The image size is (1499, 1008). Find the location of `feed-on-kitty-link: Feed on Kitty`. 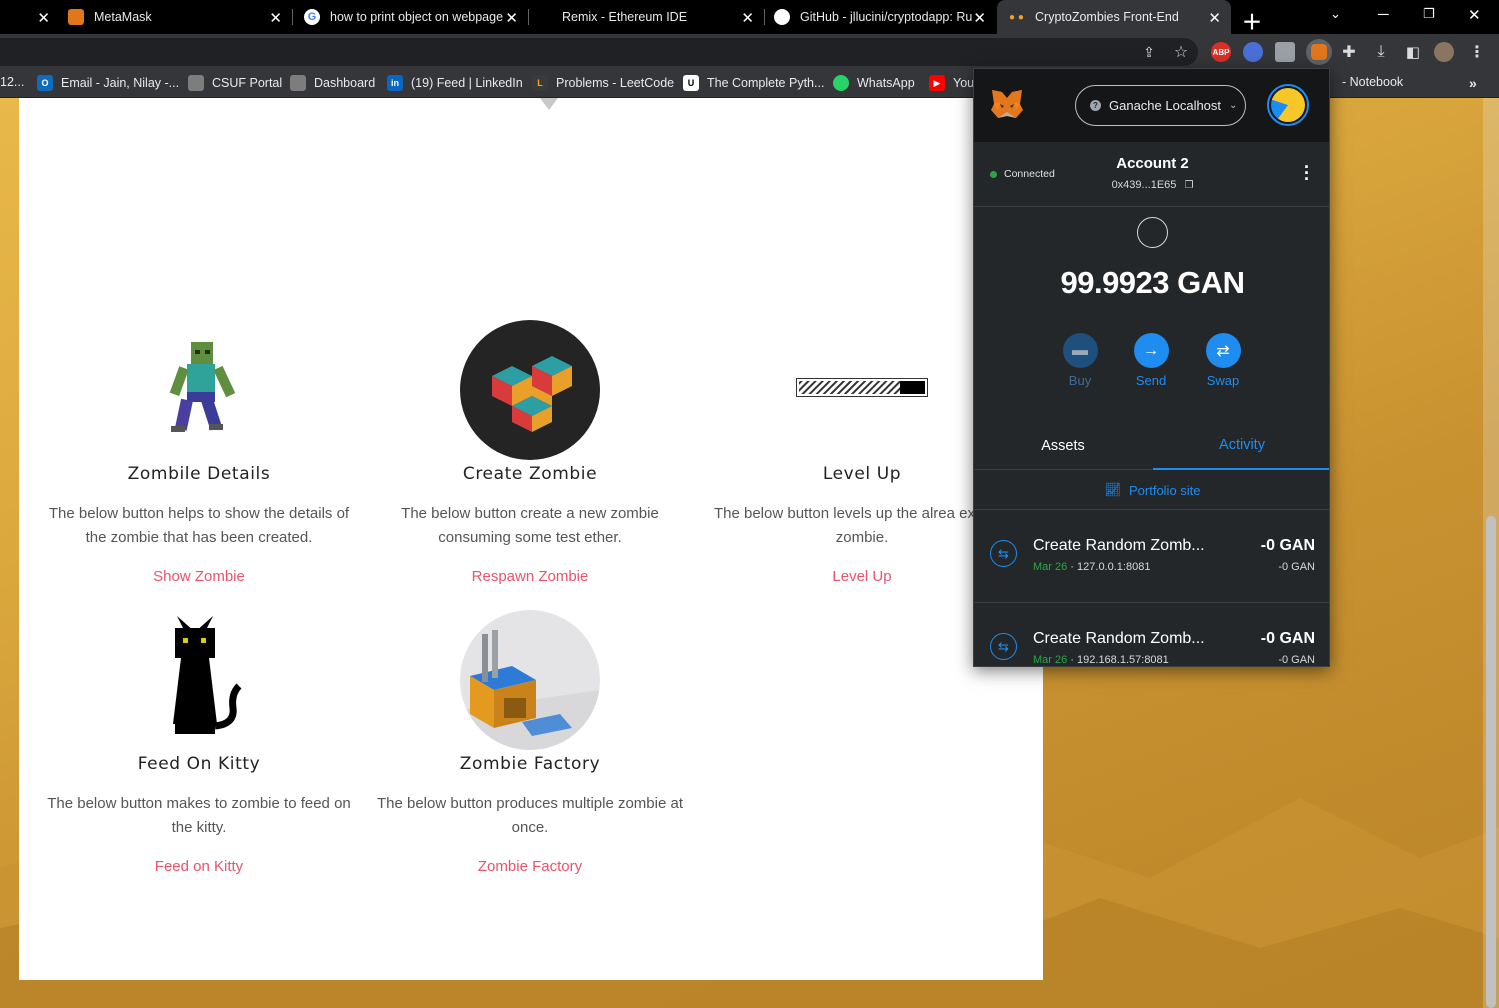

feed-on-kitty-link: Feed on Kitty is located at coordinates (199, 866).